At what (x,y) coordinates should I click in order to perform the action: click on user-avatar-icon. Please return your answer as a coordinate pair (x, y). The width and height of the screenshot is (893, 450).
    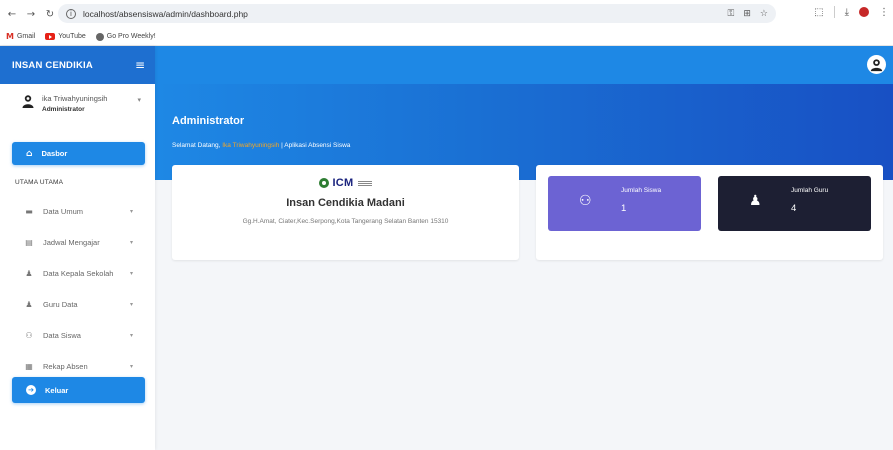
    Looking at the image, I should click on (28, 101).